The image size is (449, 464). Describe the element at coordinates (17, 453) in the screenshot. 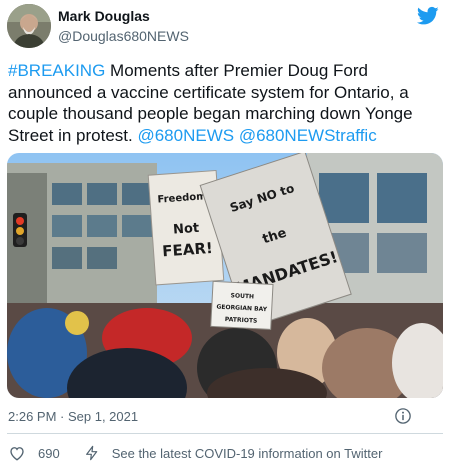

I see `heart-icon` at that location.